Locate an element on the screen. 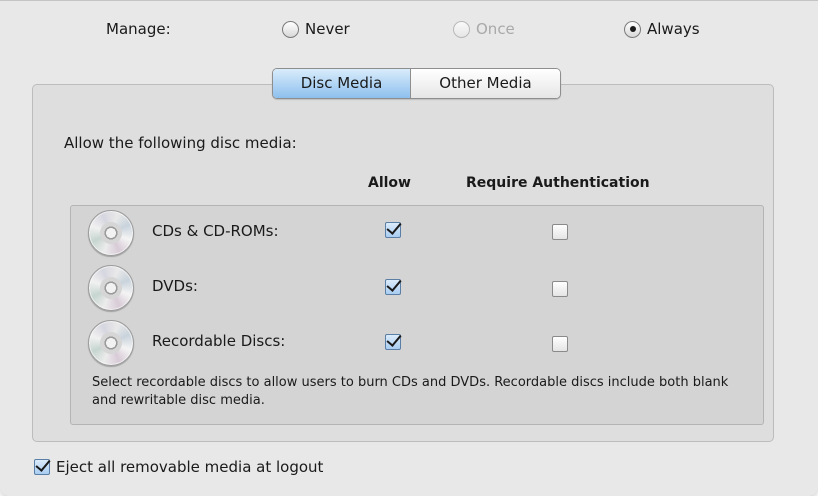 The height and width of the screenshot is (496, 818). eject-label: Eject all removable media at logout is located at coordinates (190, 467).